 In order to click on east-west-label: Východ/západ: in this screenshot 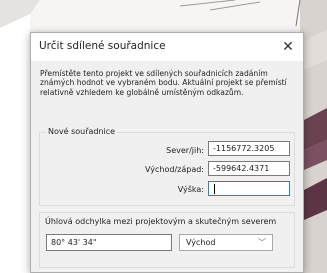, I will do `click(174, 169)`.